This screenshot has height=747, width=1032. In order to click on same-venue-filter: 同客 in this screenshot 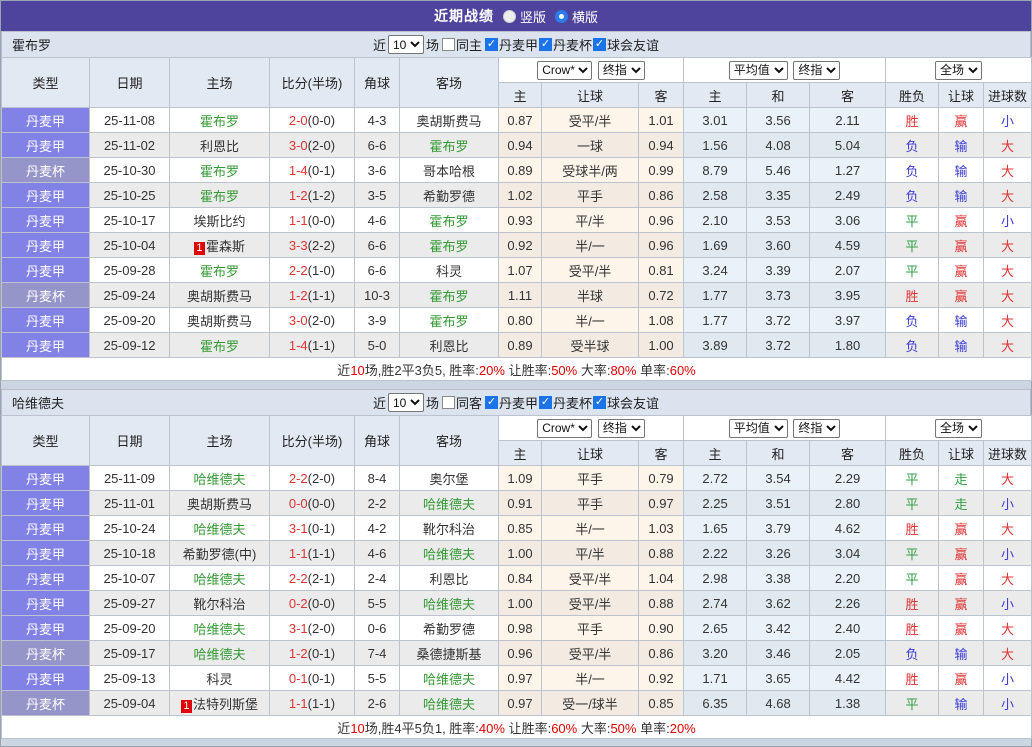, I will do `click(461, 402)`.